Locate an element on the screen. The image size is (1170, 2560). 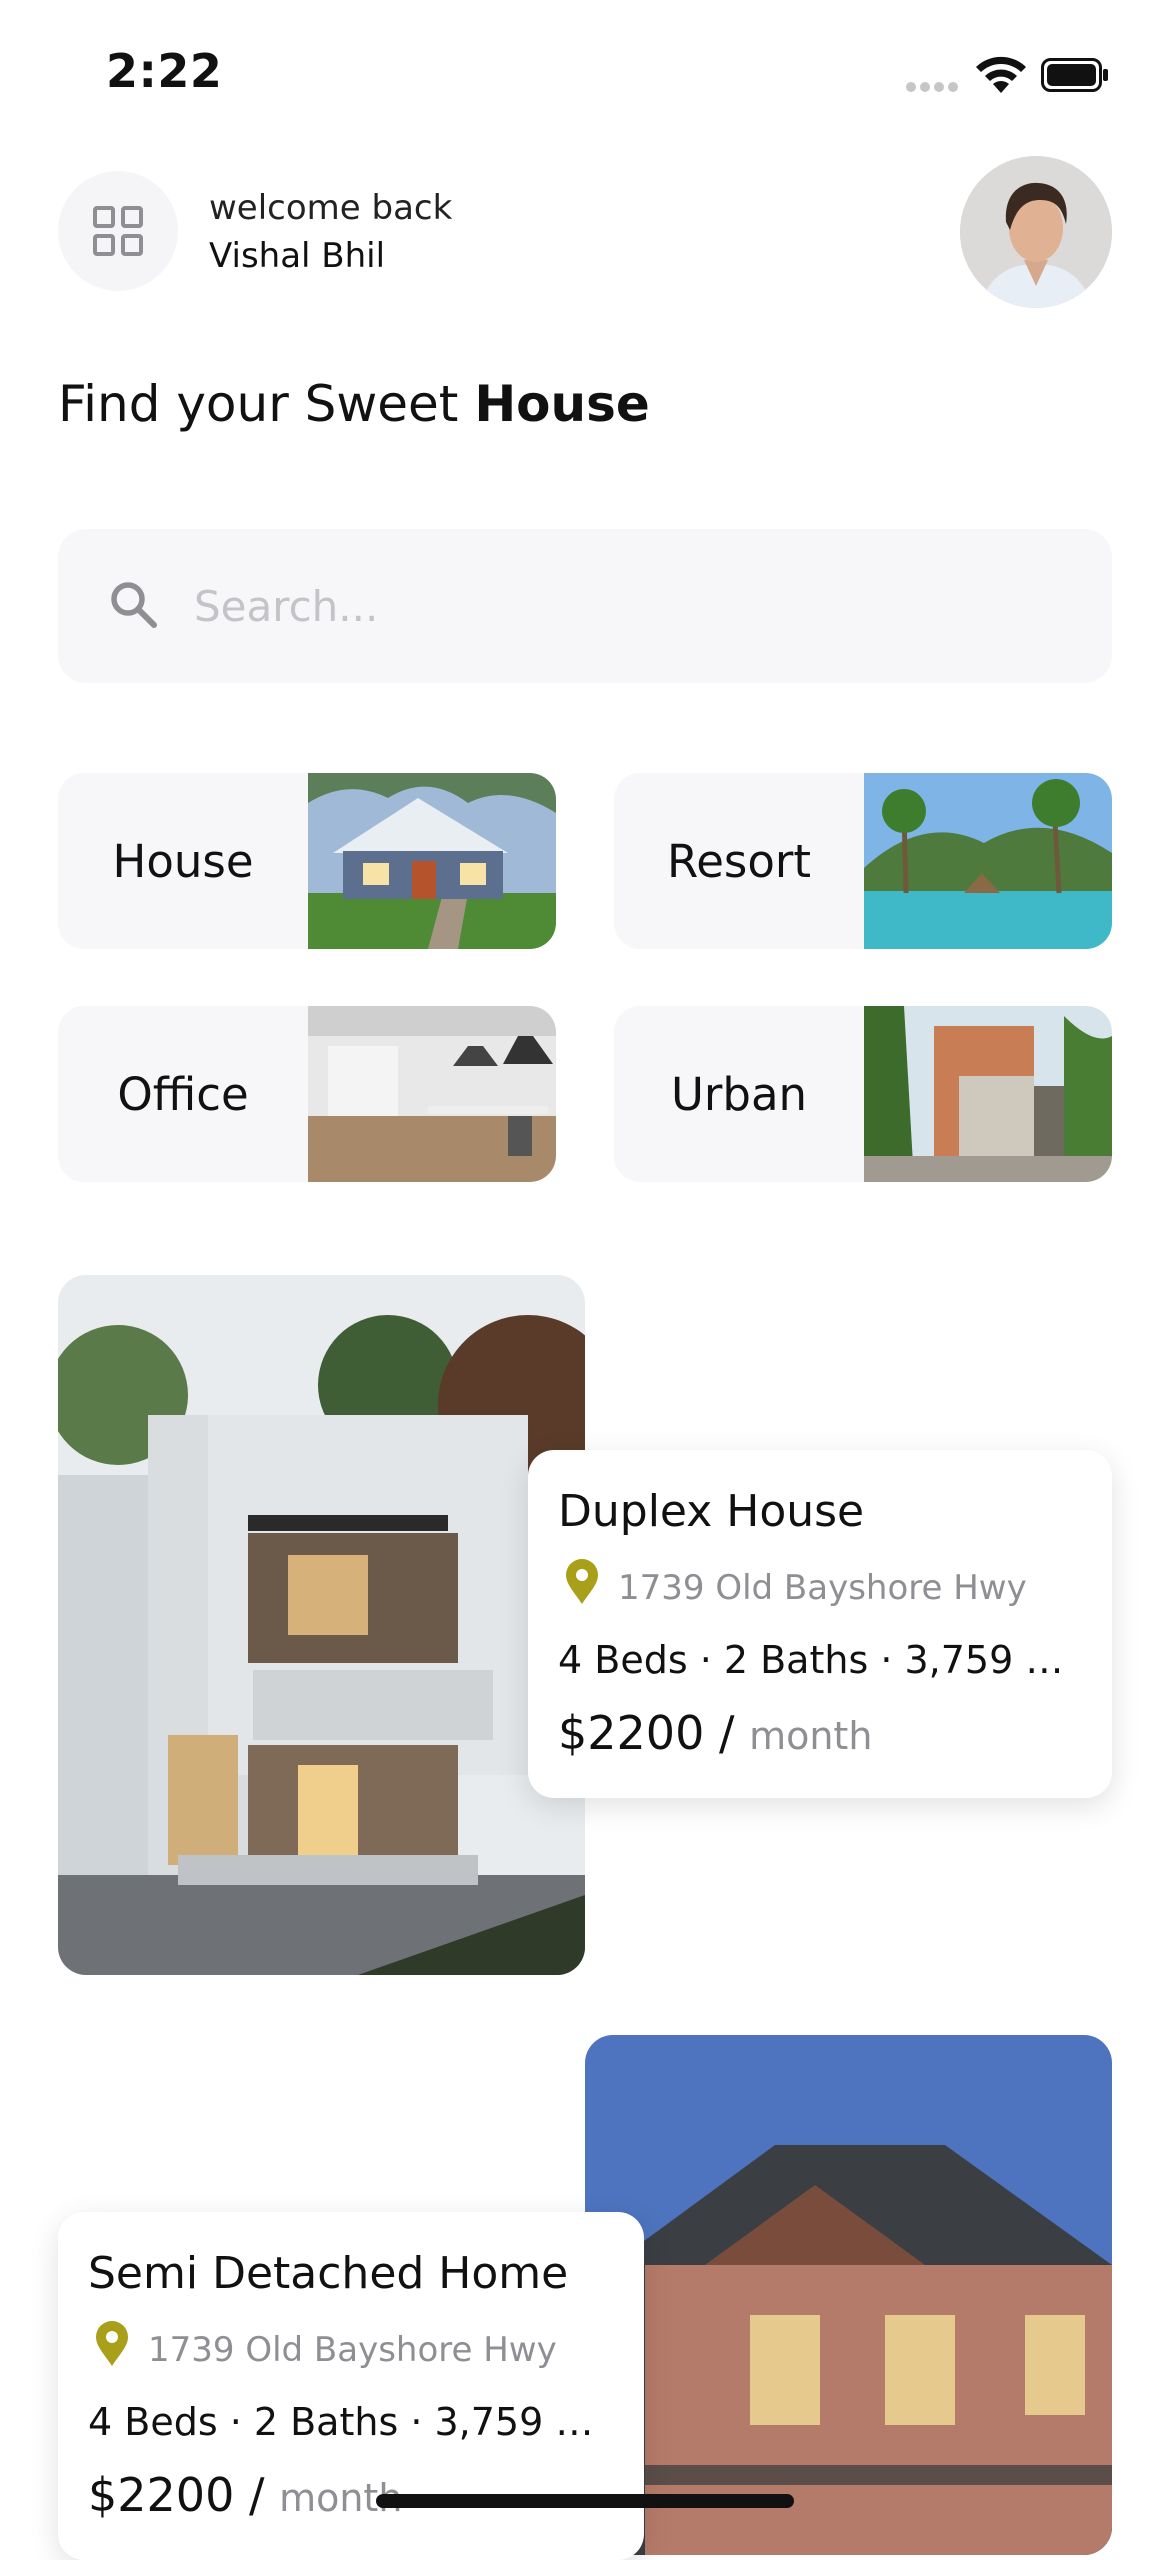
semi-detached-home-photo is located at coordinates (848, 2295).